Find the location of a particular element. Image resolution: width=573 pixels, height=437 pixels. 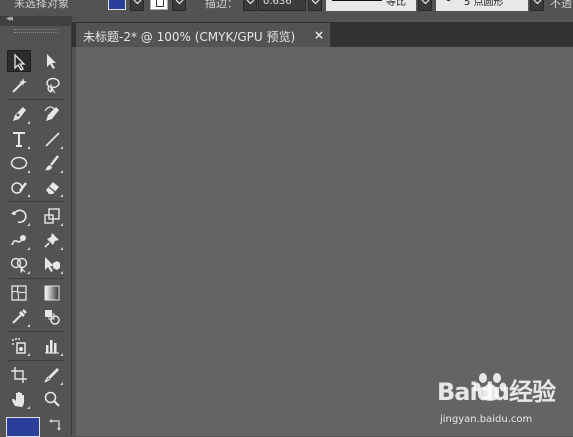

toolbar-header: ◂◂ is located at coordinates (36, 20).